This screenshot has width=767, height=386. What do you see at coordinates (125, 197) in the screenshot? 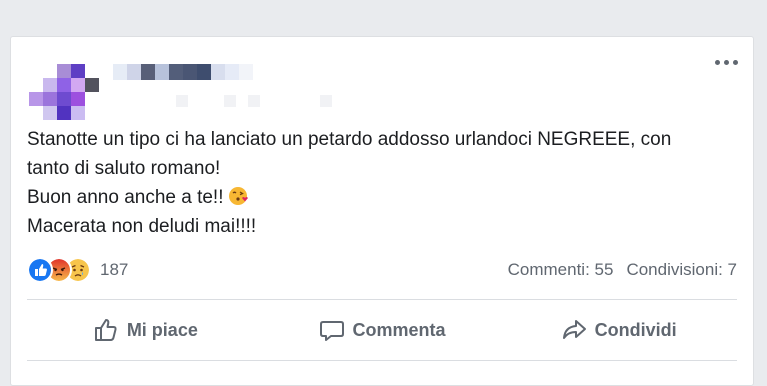
I see `post-line-text: Buon anno anche a te!!` at bounding box center [125, 197].